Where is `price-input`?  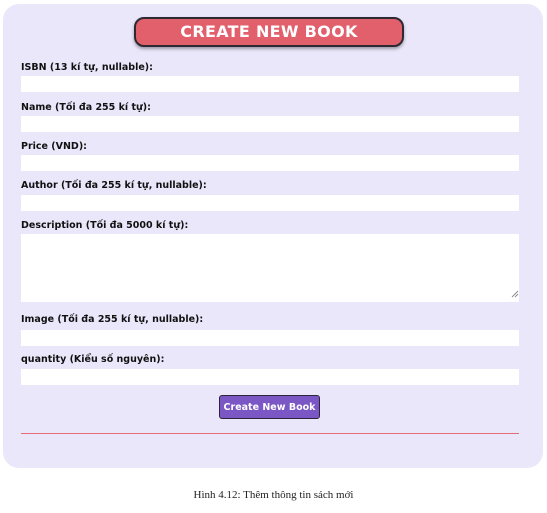 price-input is located at coordinates (270, 163).